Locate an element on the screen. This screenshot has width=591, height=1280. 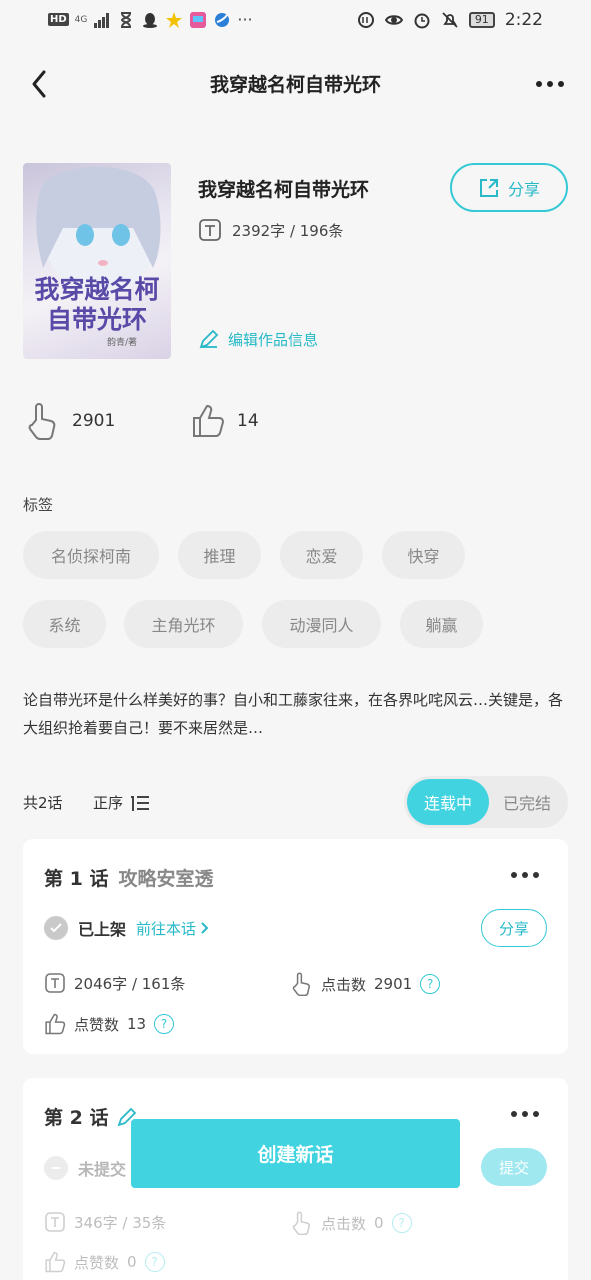
share-book-button: 分享 is located at coordinates (509, 187).